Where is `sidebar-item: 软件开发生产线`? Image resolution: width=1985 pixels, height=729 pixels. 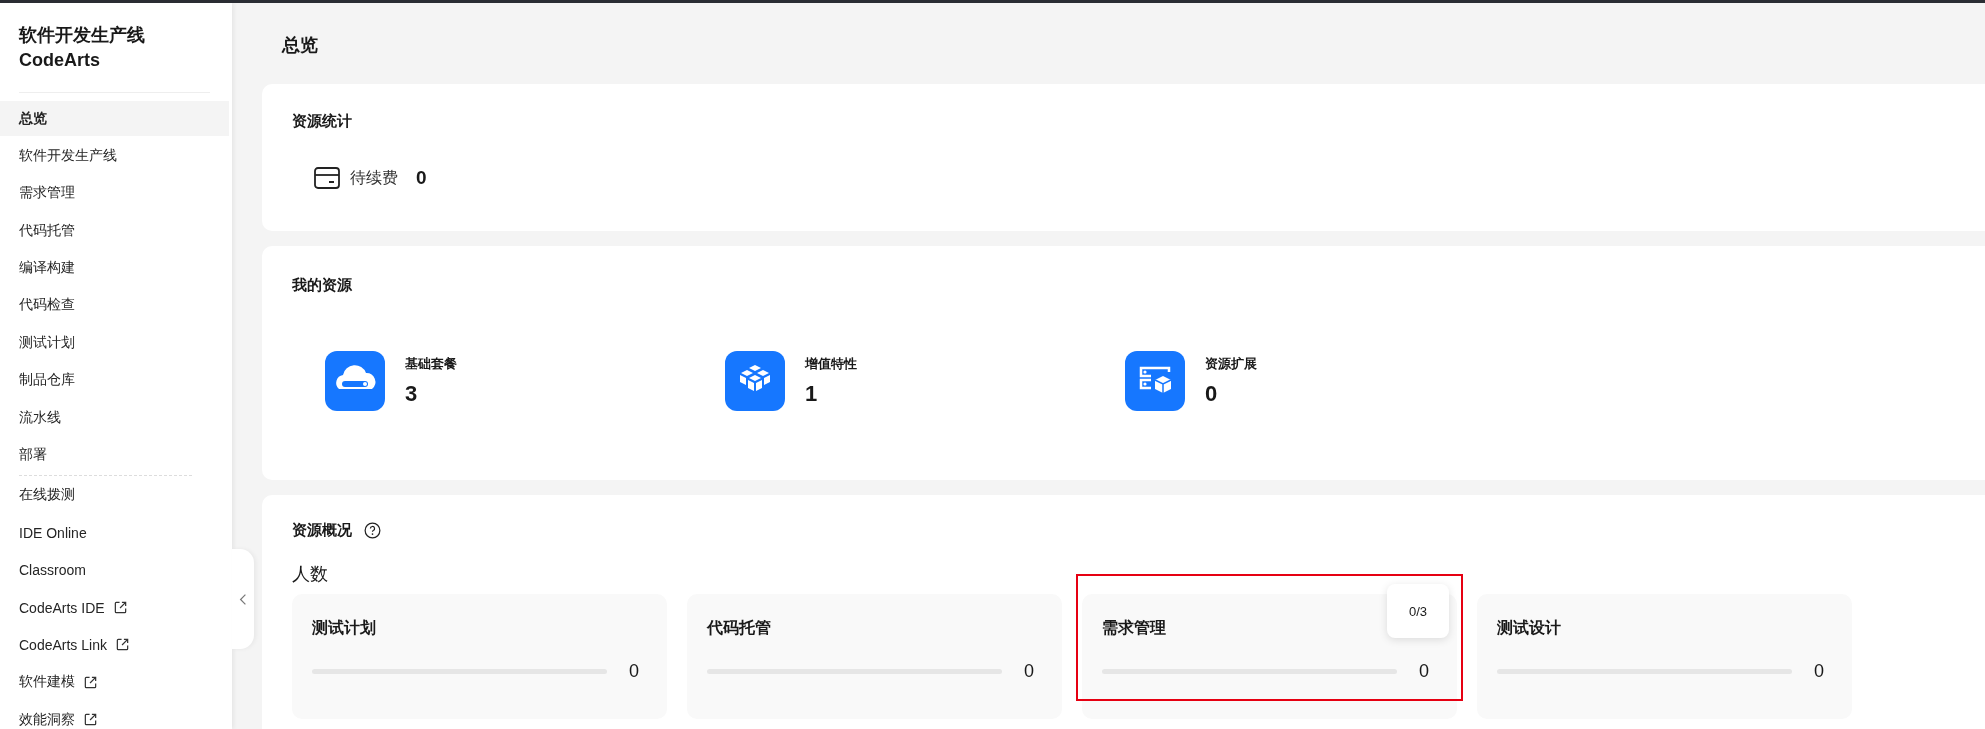
sidebar-item: 软件开发生产线 is located at coordinates (116, 156).